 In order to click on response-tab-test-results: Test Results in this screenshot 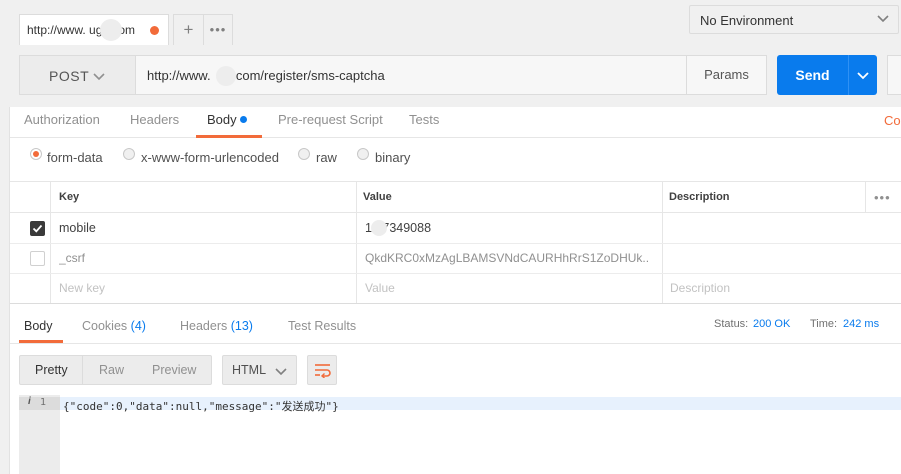, I will do `click(322, 326)`.